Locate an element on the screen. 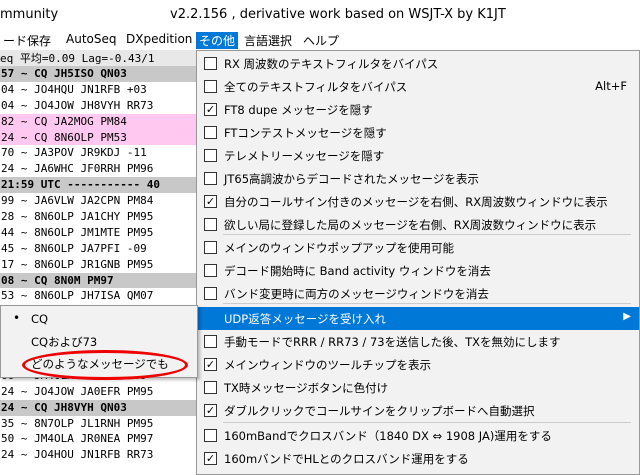 Image resolution: width=640 pixels, height=475 pixels. menu-item-label: RX 周波数のテキストフィルタをバイパス is located at coordinates (331, 64).